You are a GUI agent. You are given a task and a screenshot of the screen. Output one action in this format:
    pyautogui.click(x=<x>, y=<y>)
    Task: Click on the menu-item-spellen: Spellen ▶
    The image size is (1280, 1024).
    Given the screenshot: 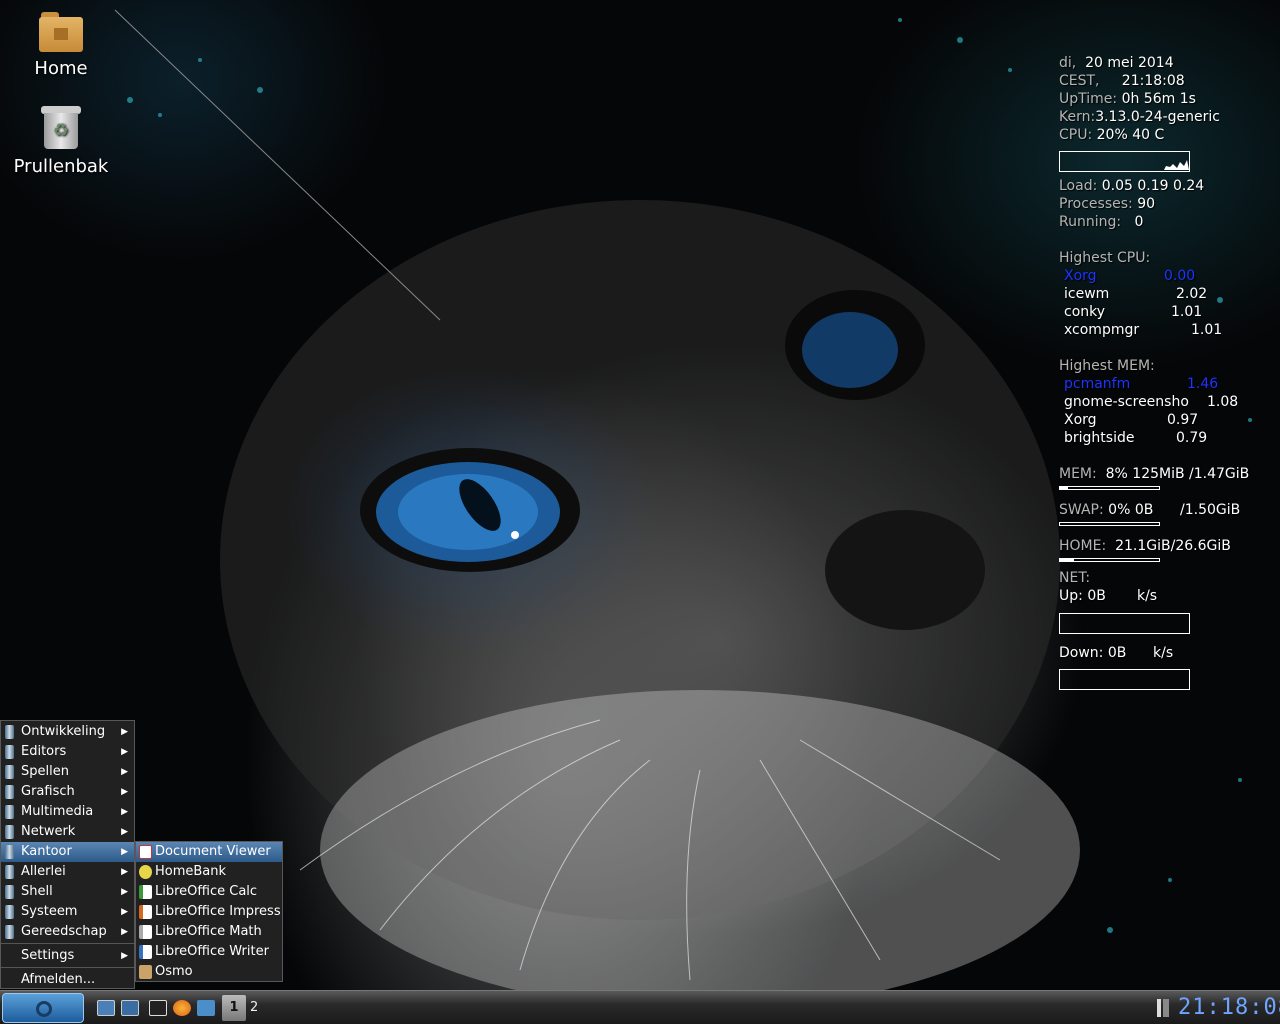 What is the action you would take?
    pyautogui.click(x=67, y=772)
    